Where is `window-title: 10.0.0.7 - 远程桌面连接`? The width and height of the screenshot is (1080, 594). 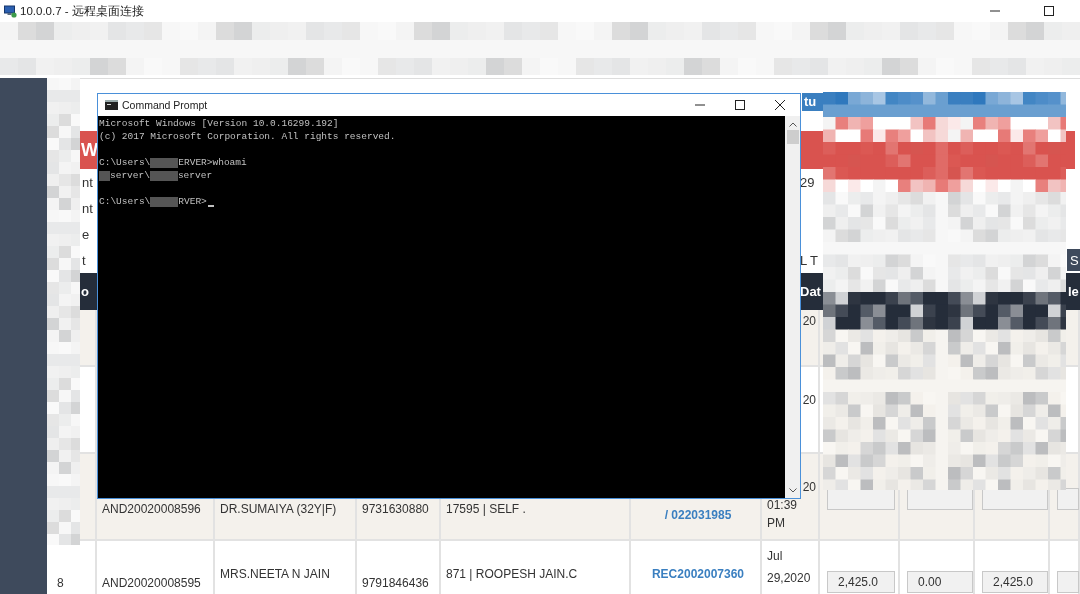 window-title: 10.0.0.7 - 远程桌面连接 is located at coordinates (82, 11).